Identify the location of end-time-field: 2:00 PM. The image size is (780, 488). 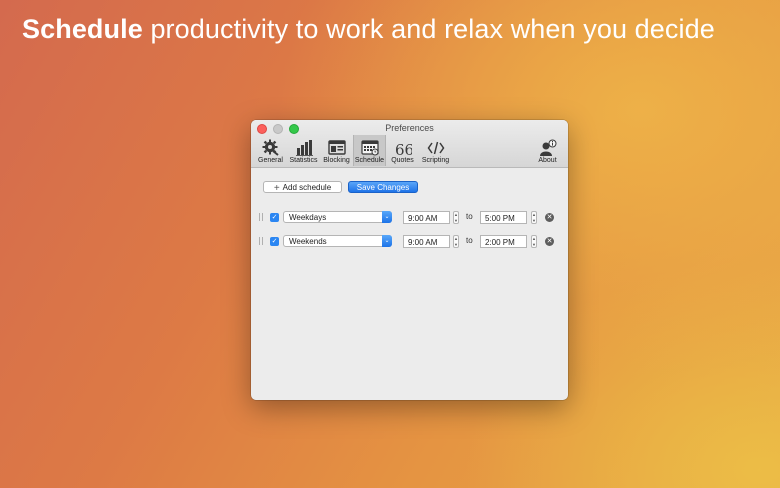
(503, 241).